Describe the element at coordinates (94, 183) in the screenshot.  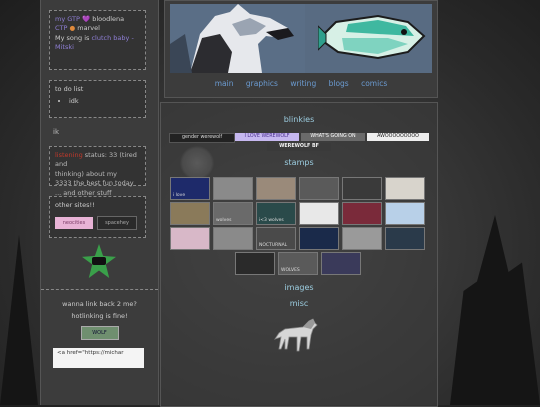
I see `status-line: 3333 the best fun today` at that location.